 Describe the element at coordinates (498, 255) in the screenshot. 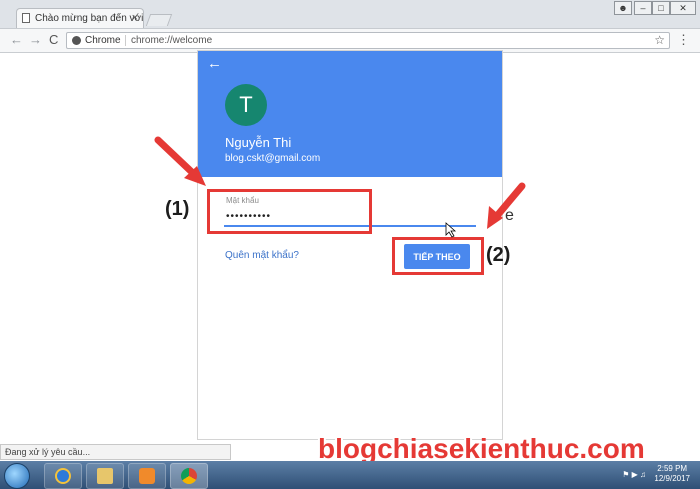

I see `step-2-label: (2)` at that location.